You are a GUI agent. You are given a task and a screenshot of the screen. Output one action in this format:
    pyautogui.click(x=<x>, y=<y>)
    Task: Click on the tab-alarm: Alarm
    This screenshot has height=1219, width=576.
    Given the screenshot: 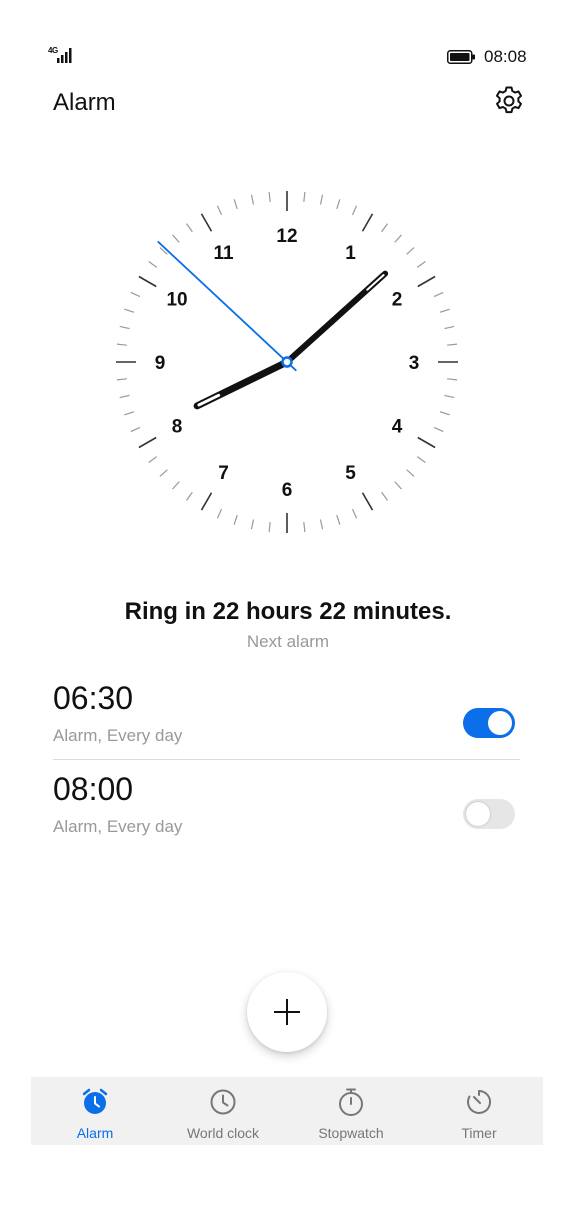 What is the action you would take?
    pyautogui.click(x=95, y=1111)
    